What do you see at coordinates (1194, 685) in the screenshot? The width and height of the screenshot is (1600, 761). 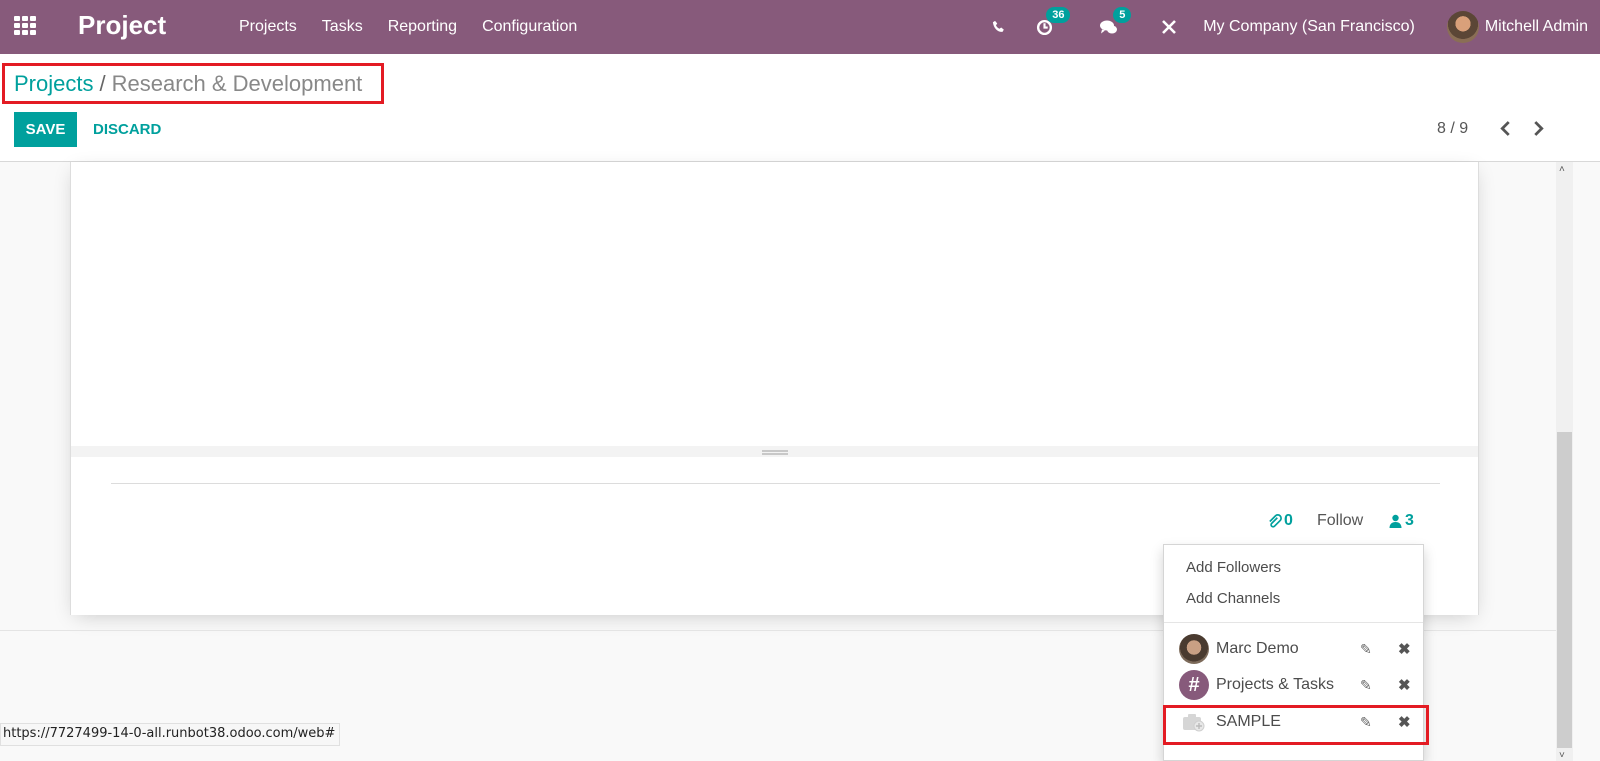 I see `channel-hash-icon: #` at bounding box center [1194, 685].